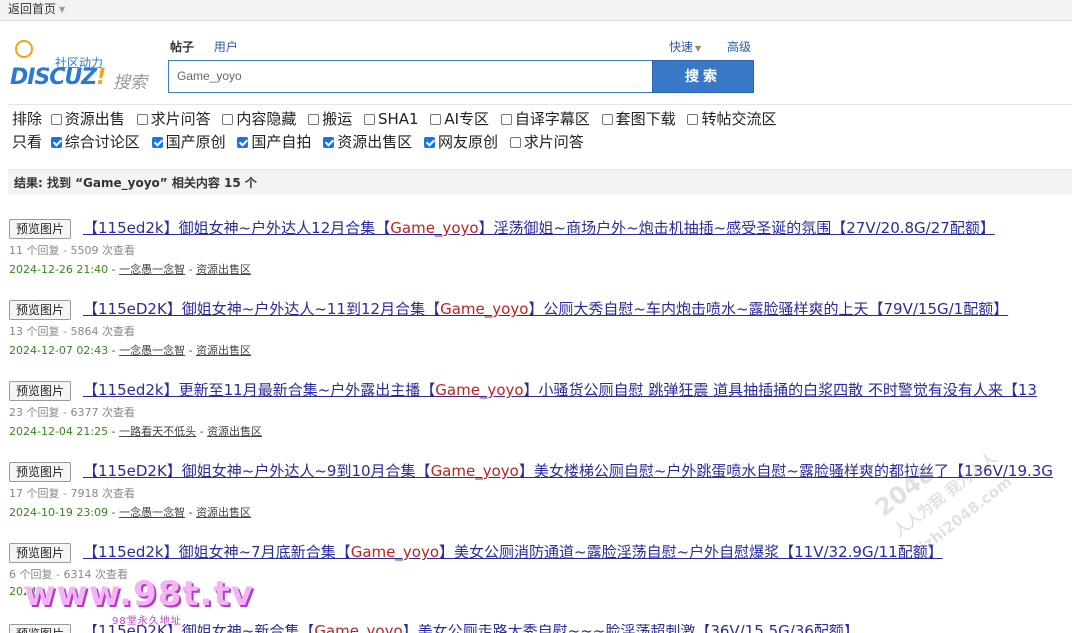  I want to click on lightbulb-logo-icon, so click(24, 49).